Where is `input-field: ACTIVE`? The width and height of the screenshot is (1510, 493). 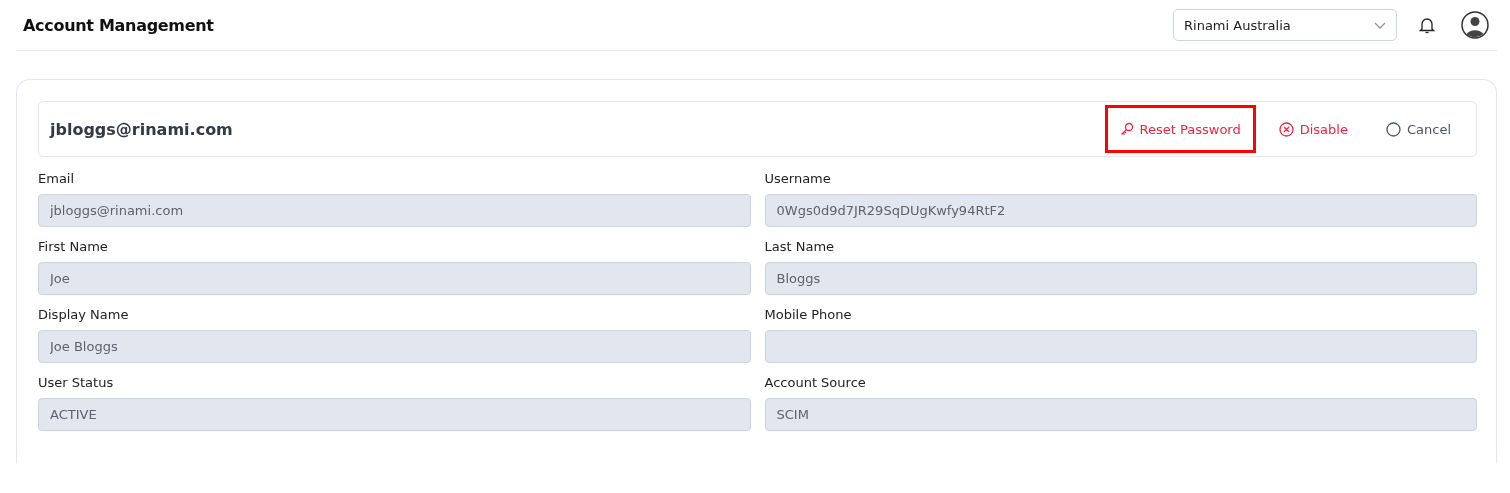
input-field: ACTIVE is located at coordinates (394, 414).